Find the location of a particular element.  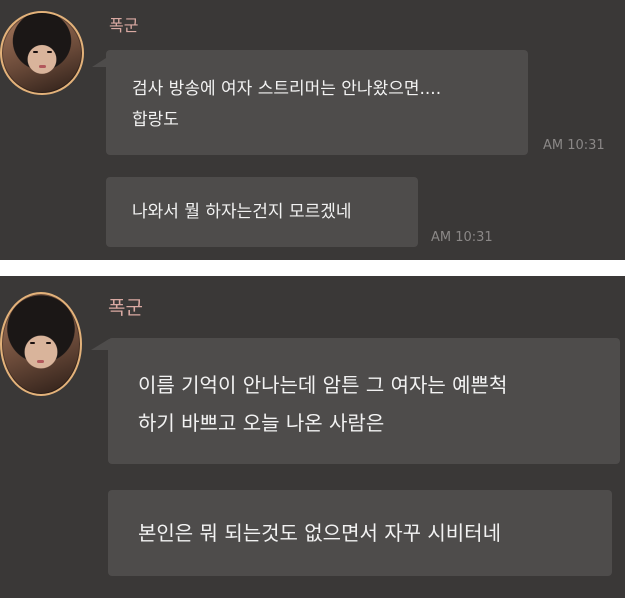

message-bubble: 나와서 뭘 하자는건지 모르겠네 is located at coordinates (262, 212).